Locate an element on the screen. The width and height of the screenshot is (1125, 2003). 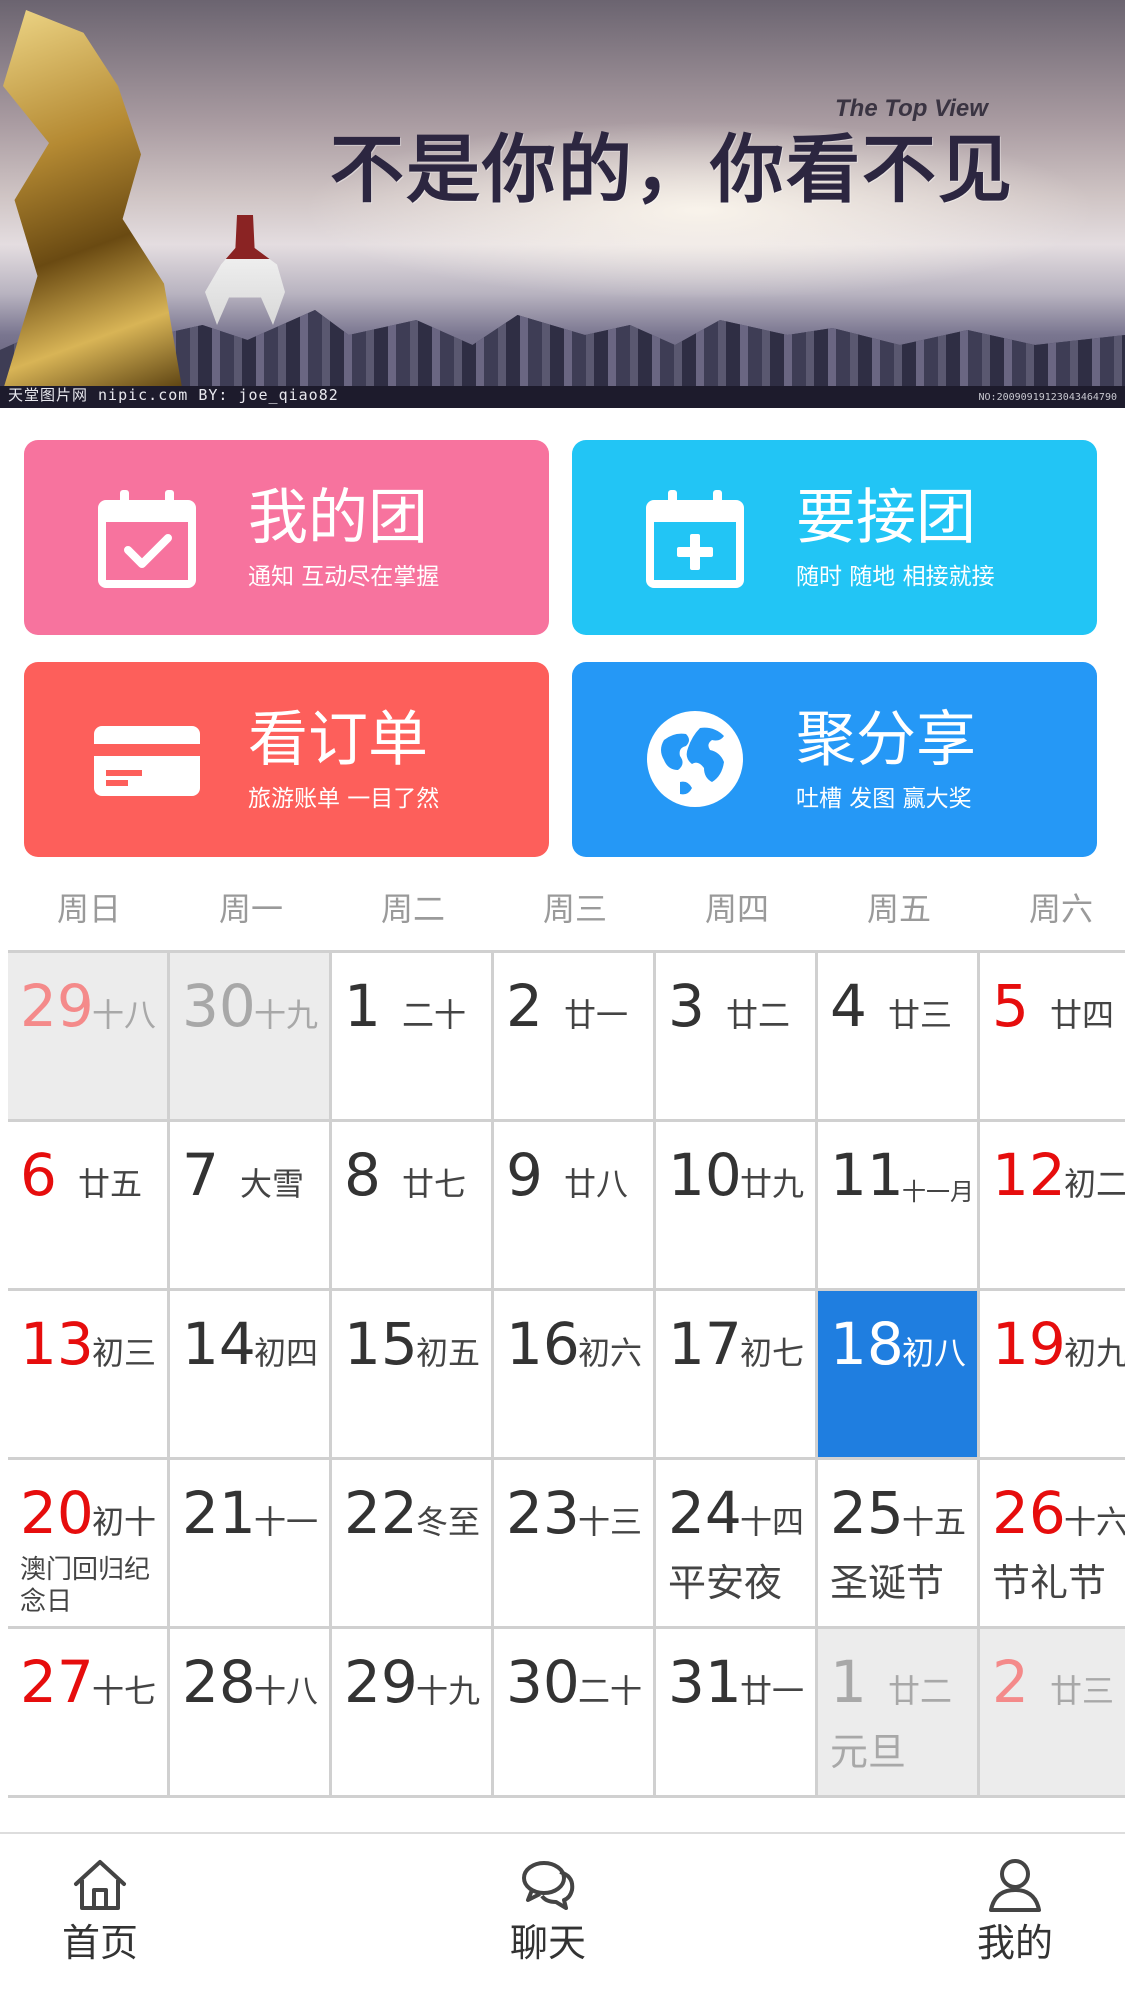
bottom-nav: 首页 聊天 我的 is located at coordinates (562, 1917).